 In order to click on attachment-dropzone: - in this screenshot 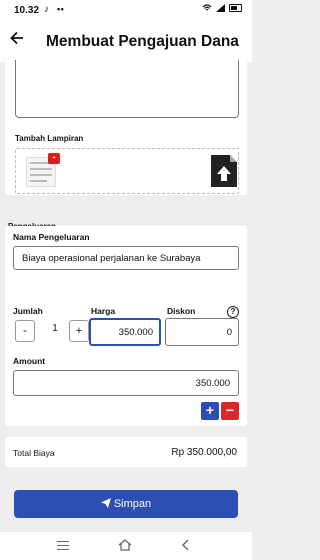, I will do `click(127, 171)`.